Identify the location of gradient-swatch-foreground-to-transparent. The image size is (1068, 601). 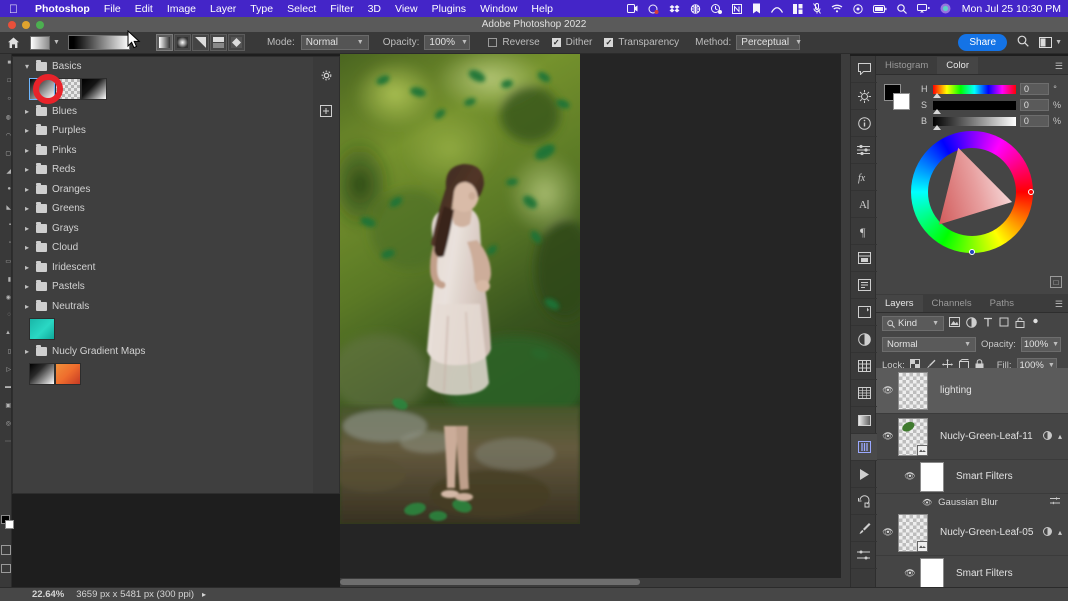
(68, 89).